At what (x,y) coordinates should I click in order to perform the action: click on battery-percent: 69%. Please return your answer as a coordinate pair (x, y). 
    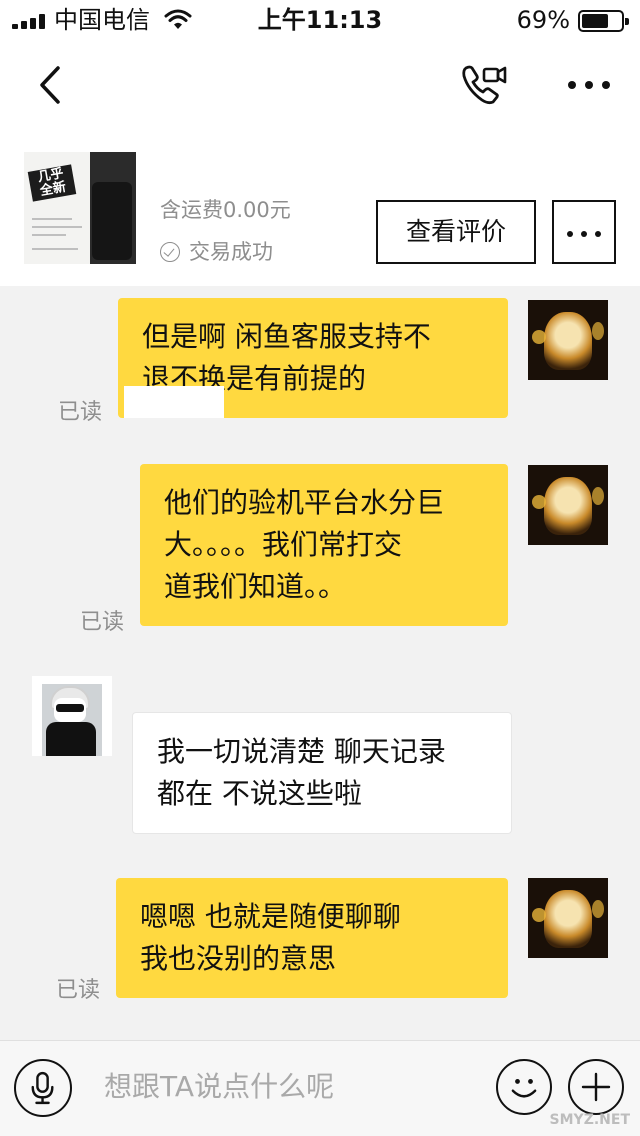
    Looking at the image, I should click on (543, 20).